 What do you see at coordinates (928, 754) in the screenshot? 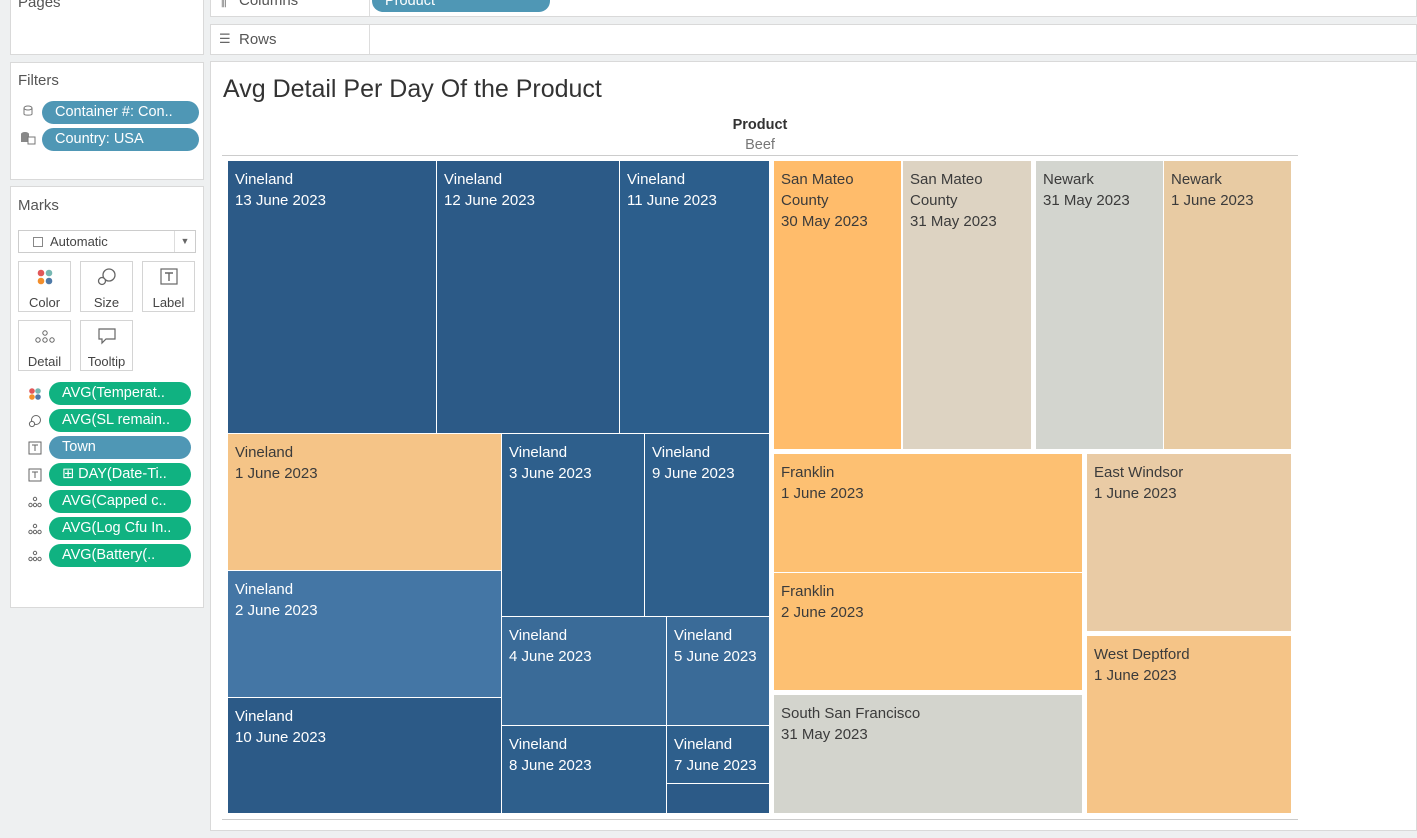
I see `treemap-cell: South San Francisco 31 May 2023` at bounding box center [928, 754].